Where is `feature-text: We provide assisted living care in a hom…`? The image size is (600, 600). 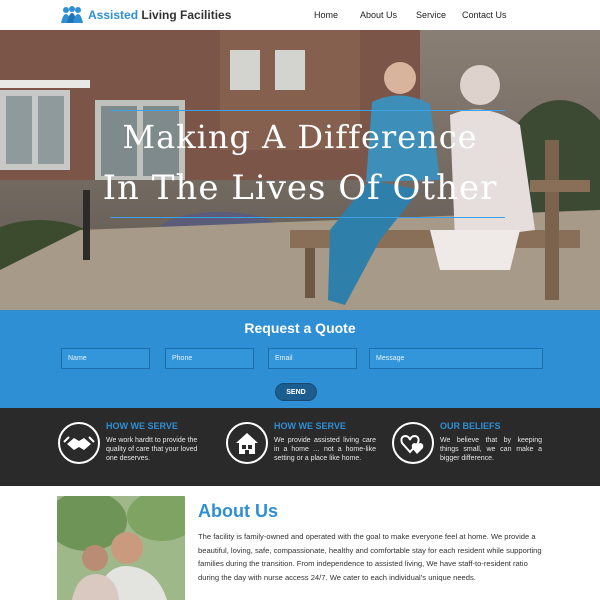
feature-text: We provide assisted living care in a hom… is located at coordinates (325, 449).